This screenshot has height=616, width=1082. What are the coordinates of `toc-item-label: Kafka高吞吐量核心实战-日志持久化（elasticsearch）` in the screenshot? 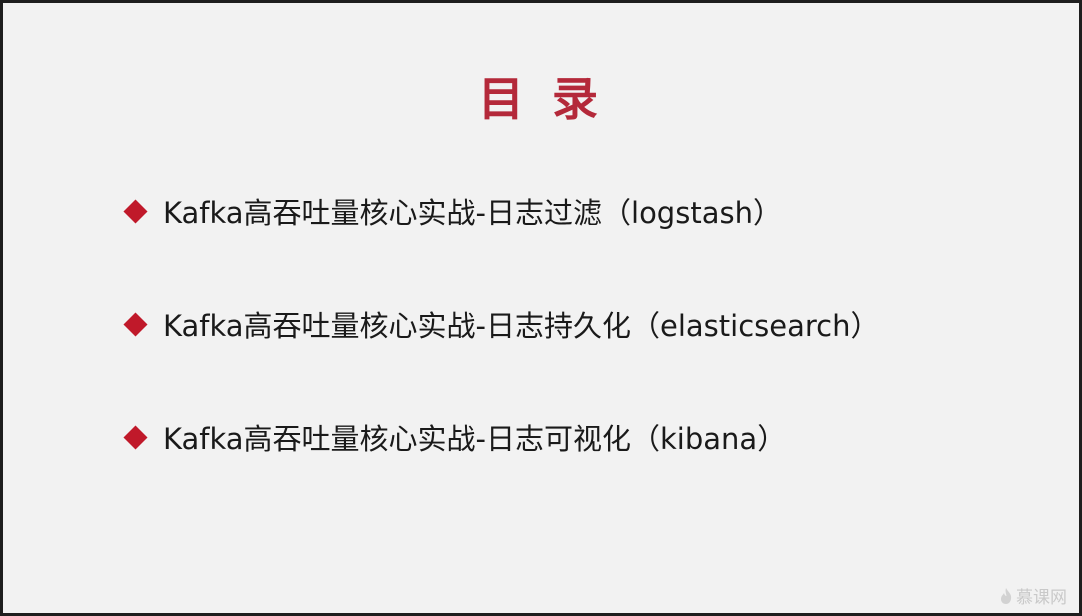 It's located at (521, 326).